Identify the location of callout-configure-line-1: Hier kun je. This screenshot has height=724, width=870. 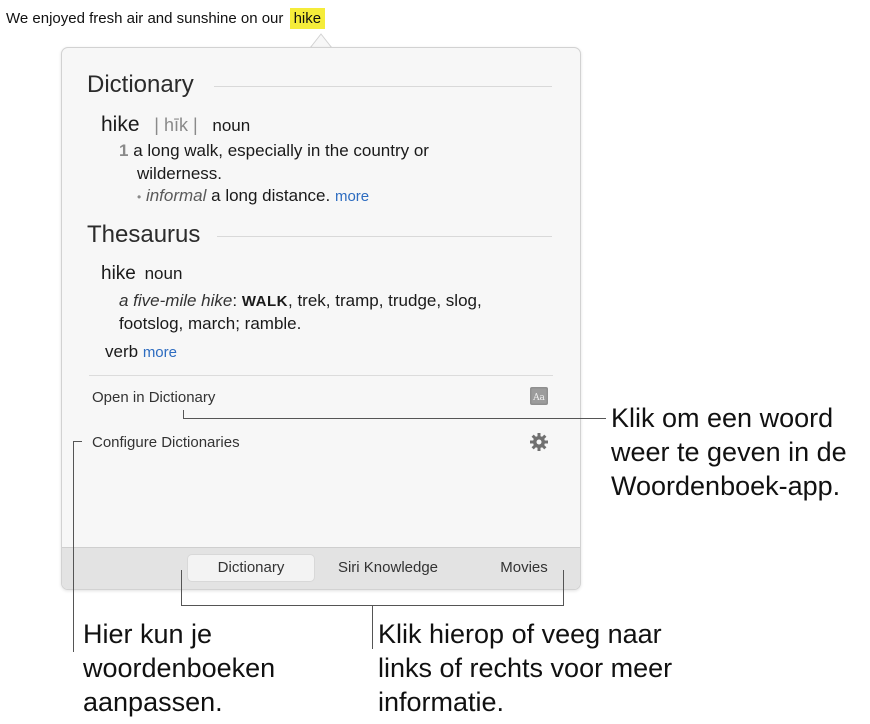
(148, 634).